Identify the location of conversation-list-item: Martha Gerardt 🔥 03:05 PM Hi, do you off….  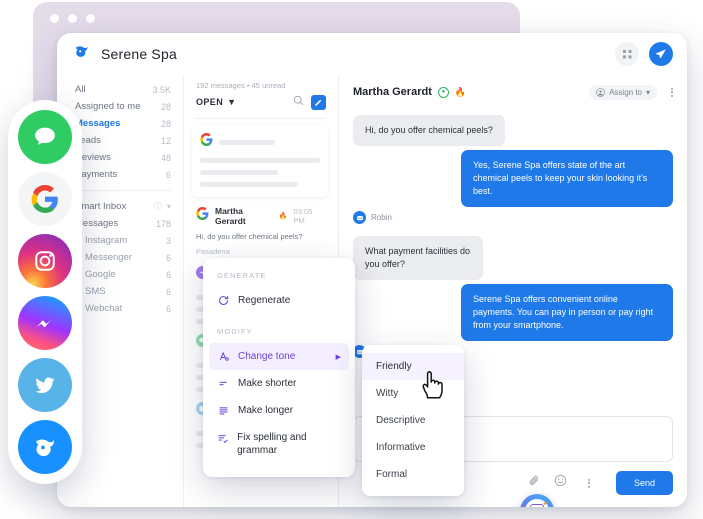
(260, 226).